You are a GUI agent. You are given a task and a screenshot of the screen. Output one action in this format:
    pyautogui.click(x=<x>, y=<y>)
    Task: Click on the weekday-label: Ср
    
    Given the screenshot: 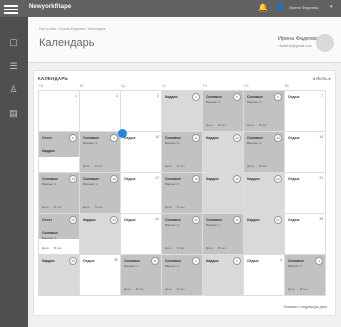 What is the action you would take?
    pyautogui.click(x=123, y=86)
    